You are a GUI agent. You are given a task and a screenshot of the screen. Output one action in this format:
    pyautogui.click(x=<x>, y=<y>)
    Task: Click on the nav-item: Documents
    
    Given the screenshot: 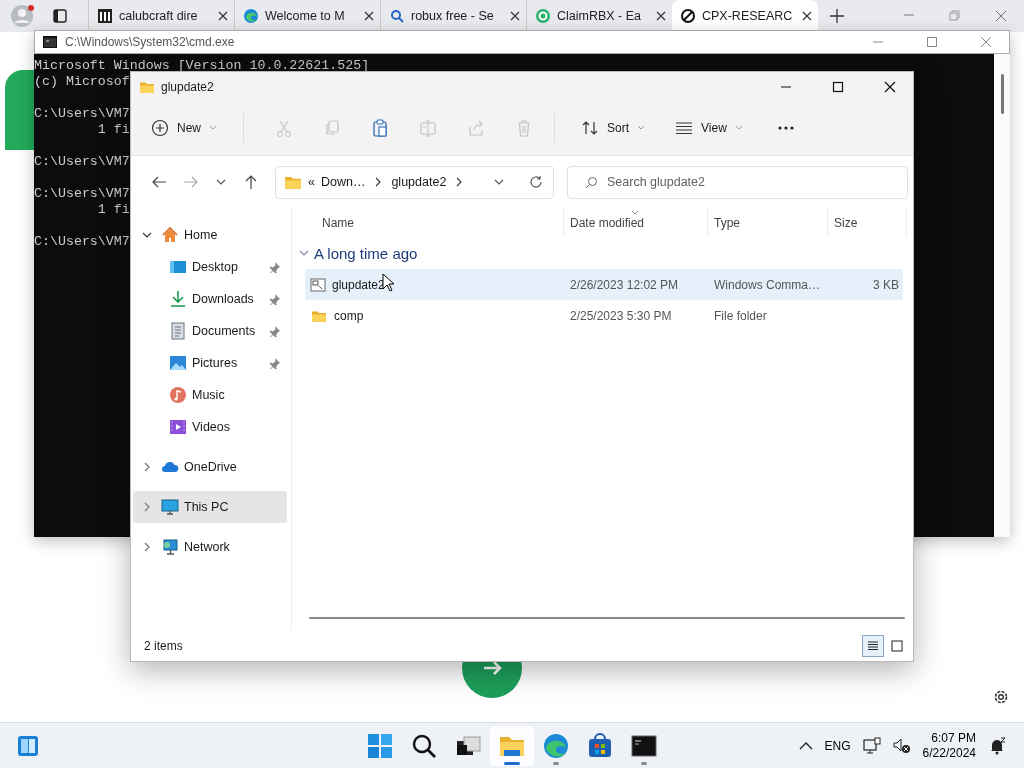 What is the action you would take?
    pyautogui.click(x=210, y=331)
    